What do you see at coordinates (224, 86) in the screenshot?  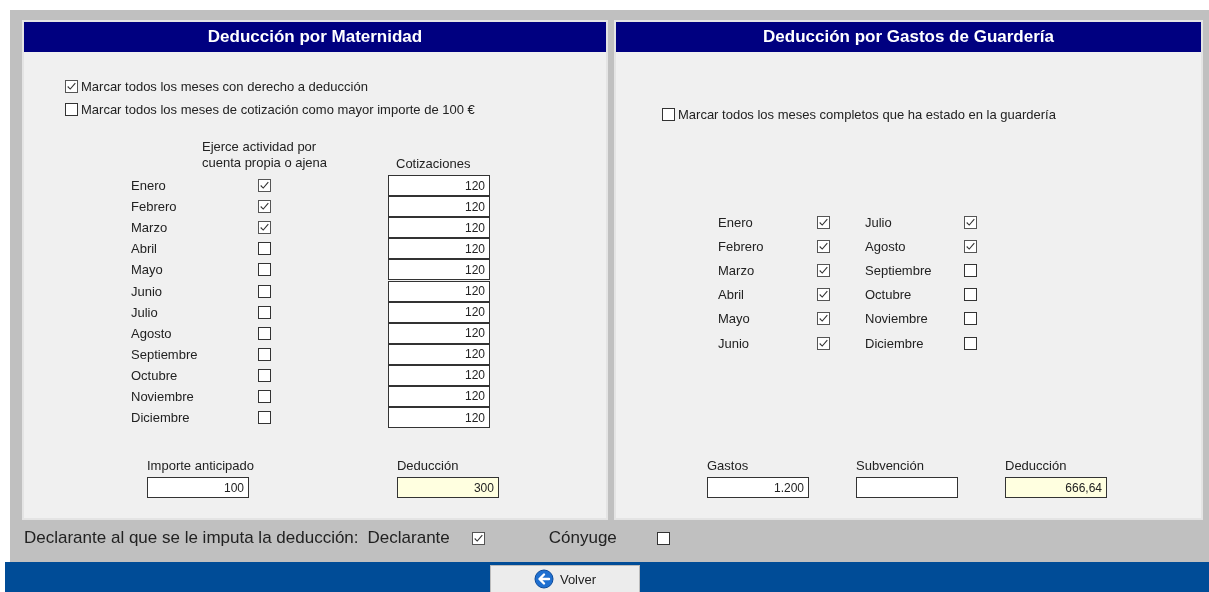 I see `checkbox-label: Marcar todos los meses con derecho a deducción` at bounding box center [224, 86].